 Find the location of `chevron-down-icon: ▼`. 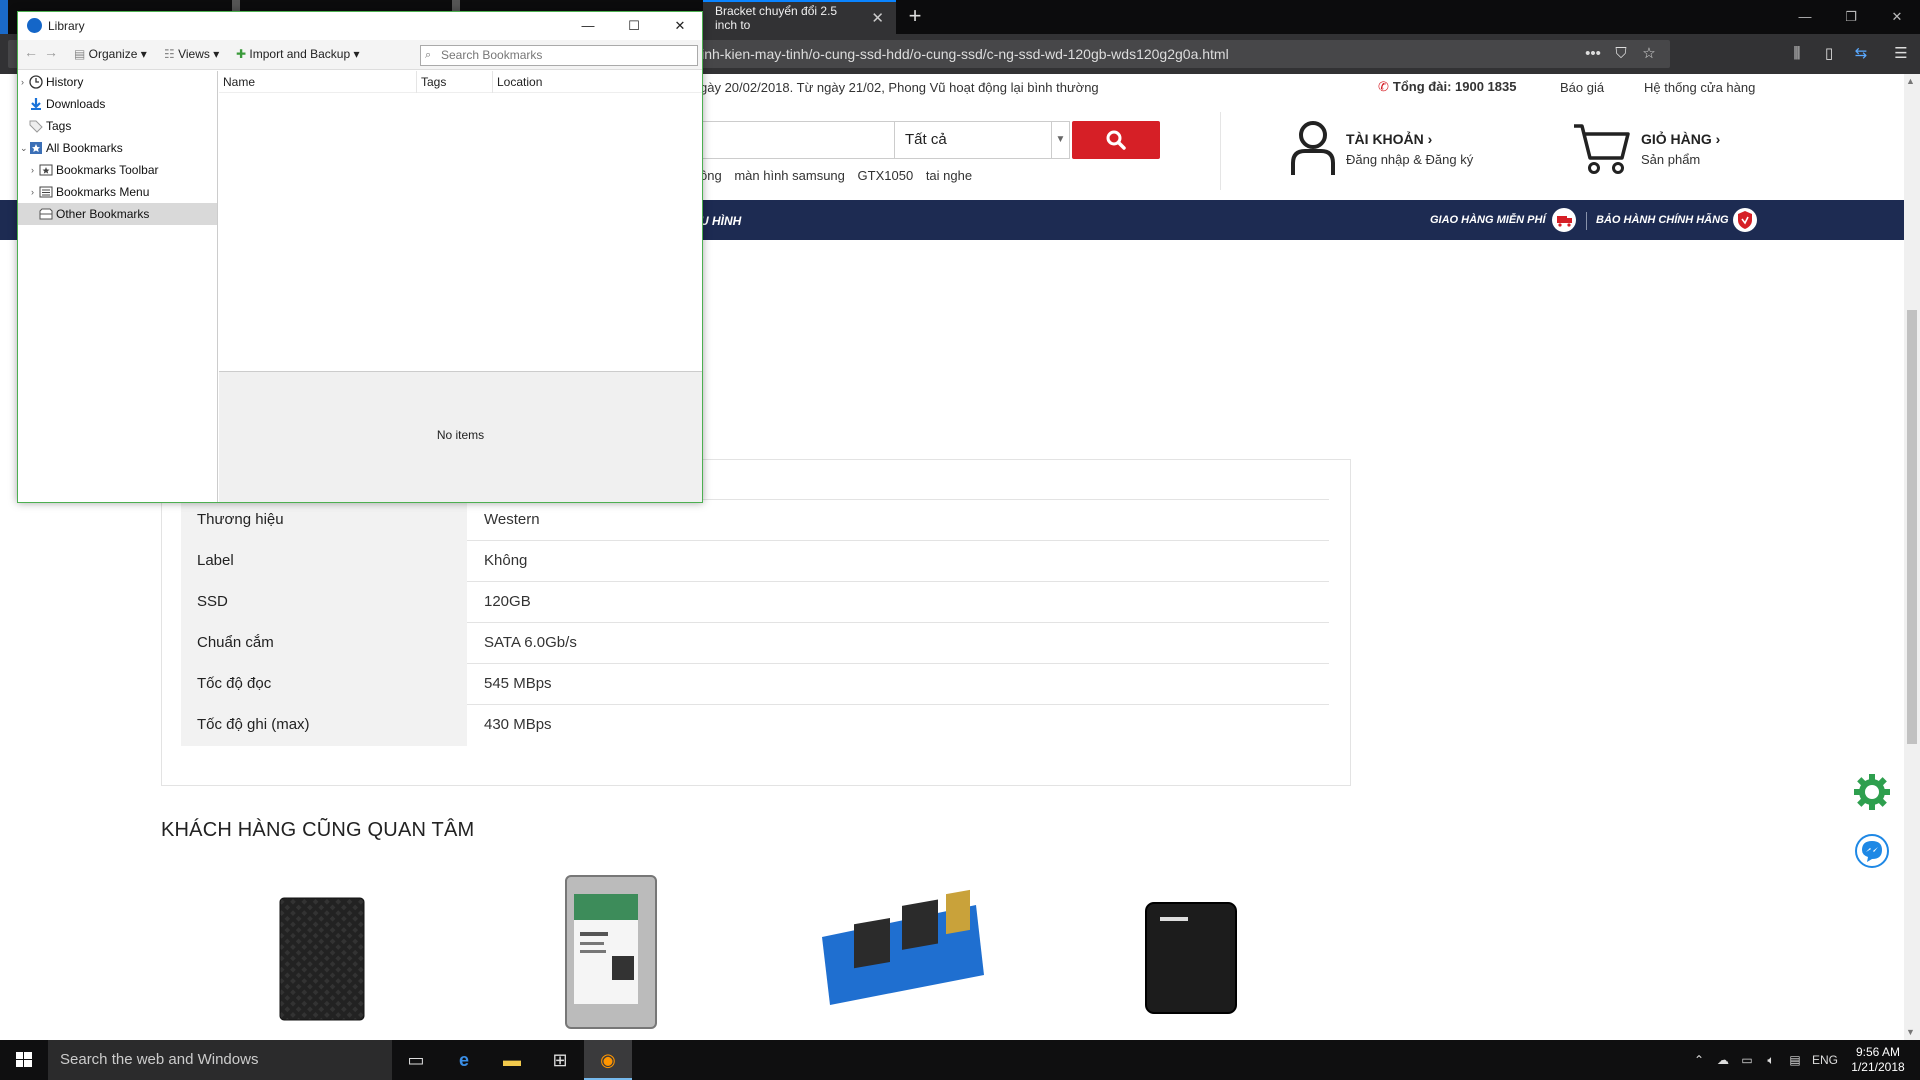

chevron-down-icon: ▼ is located at coordinates (1060, 140).